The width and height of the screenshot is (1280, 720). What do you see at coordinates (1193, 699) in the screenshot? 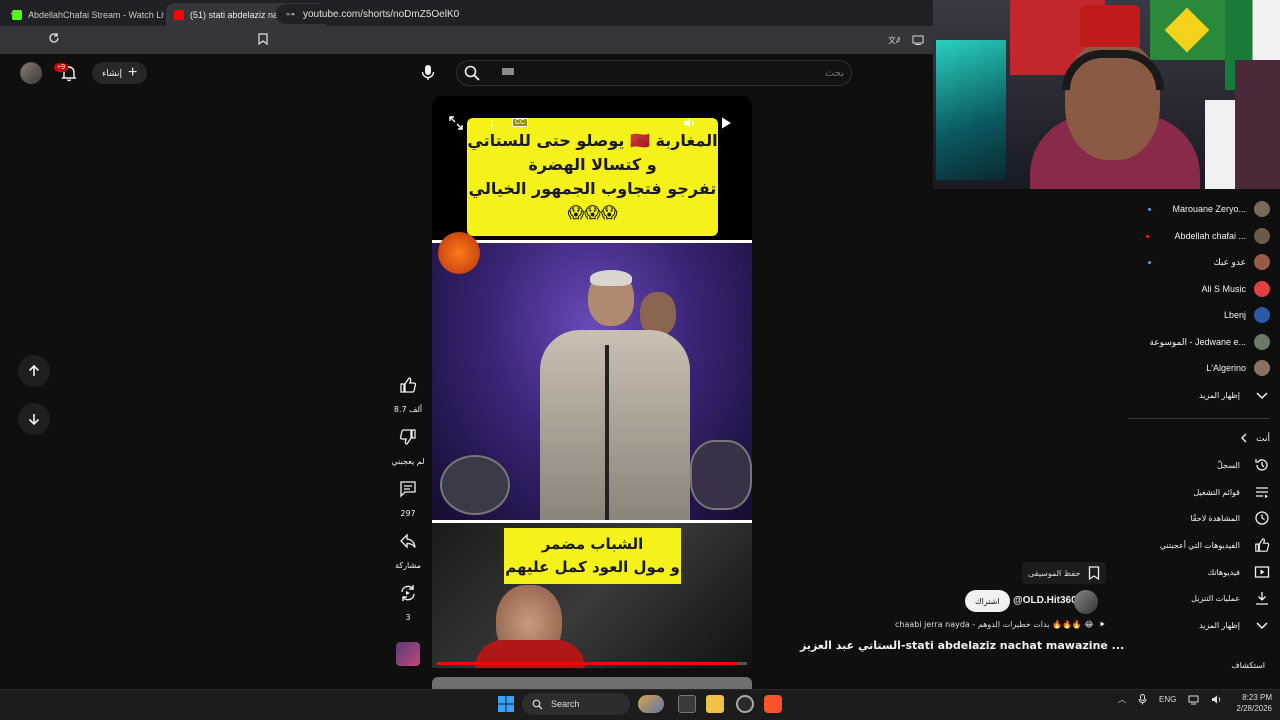
I see `network-icon` at bounding box center [1193, 699].